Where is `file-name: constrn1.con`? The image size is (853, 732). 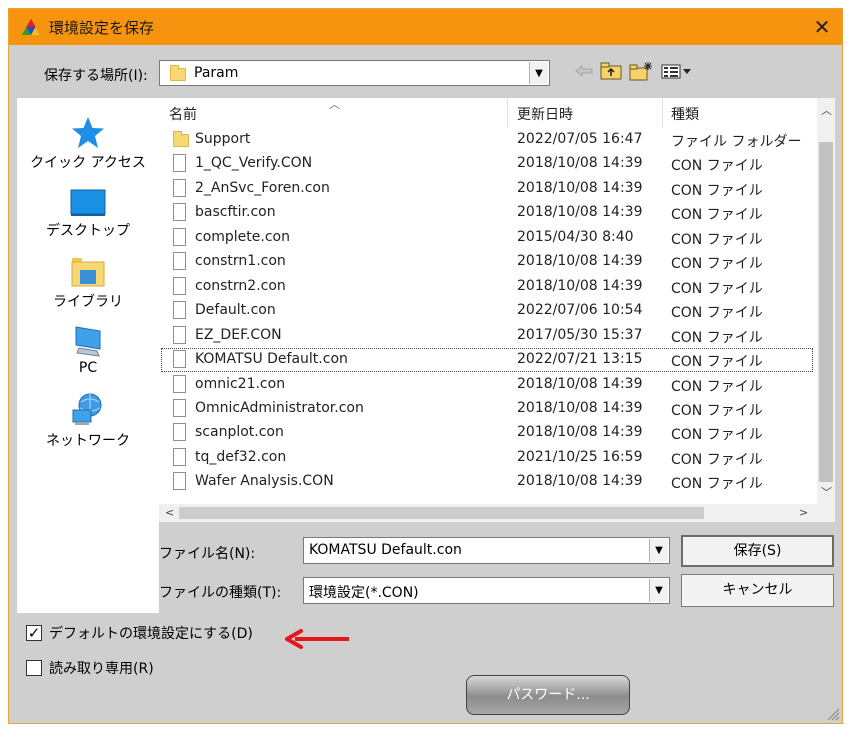
file-name: constrn1.con is located at coordinates (240, 261).